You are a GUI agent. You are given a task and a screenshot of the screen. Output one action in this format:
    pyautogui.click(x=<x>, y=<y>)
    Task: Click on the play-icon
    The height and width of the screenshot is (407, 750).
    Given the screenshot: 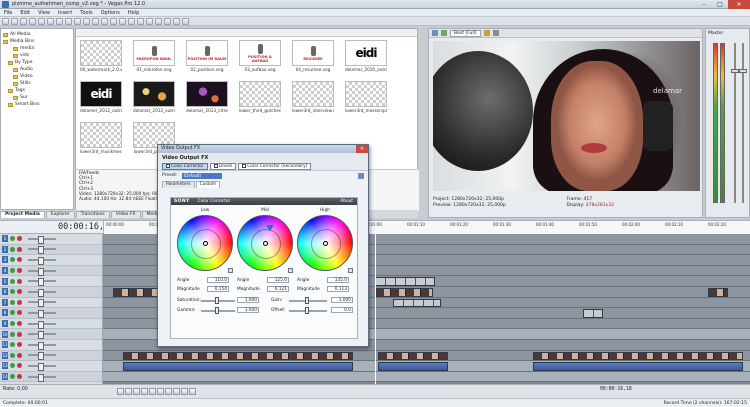 What is the action you would take?
    pyautogui.click(x=144, y=391)
    